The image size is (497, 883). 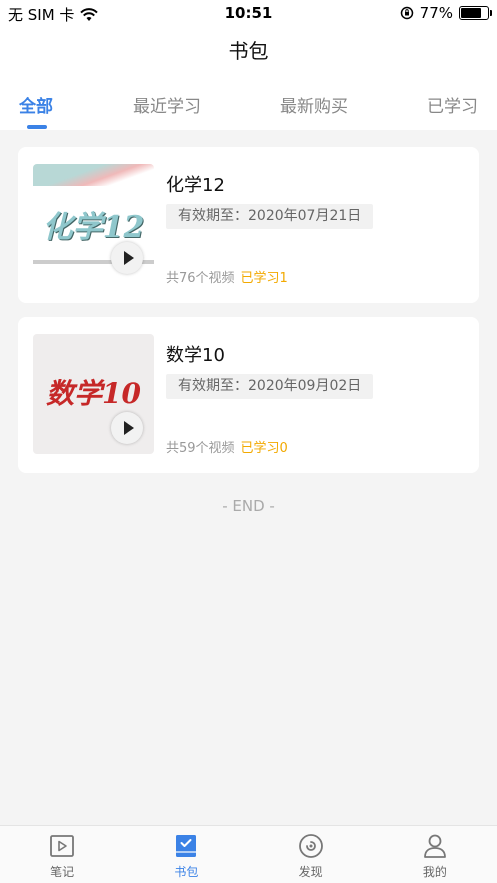 I want to click on filter-tabs: 全部 最近学习 最新购买 已学习, so click(x=248, y=103).